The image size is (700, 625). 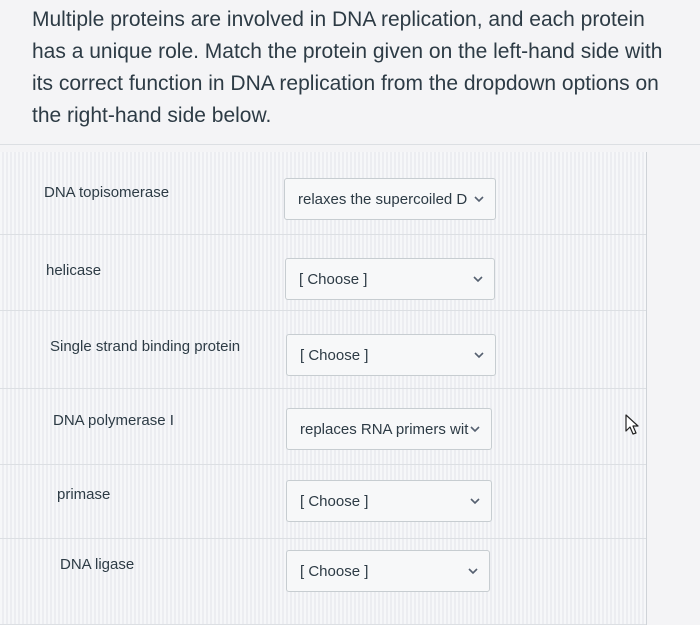 I want to click on match-row: helicase [ Choose ], so click(x=323, y=272).